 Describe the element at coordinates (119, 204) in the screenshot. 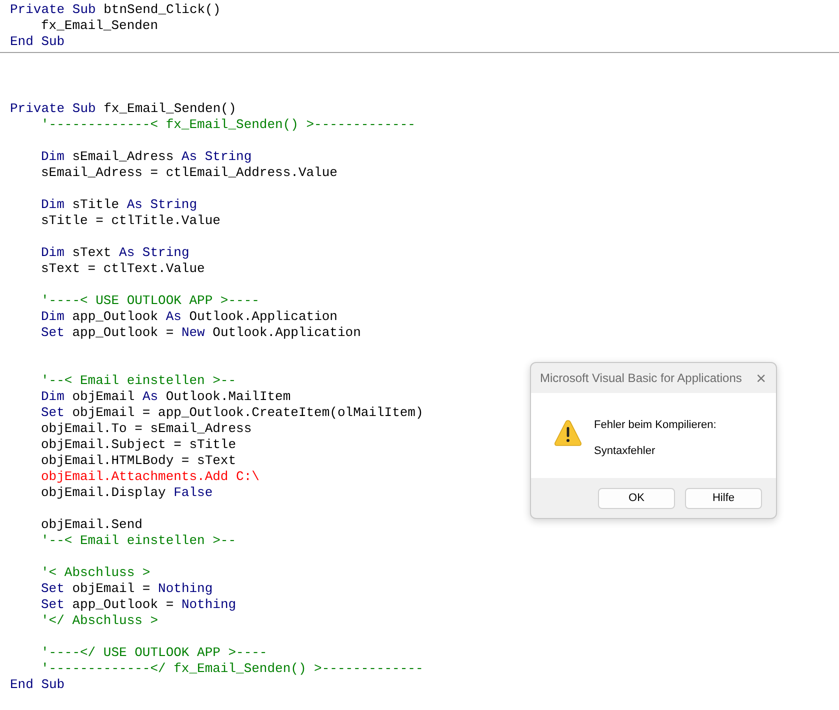

I see `code-line: Dim sTitle As String` at that location.